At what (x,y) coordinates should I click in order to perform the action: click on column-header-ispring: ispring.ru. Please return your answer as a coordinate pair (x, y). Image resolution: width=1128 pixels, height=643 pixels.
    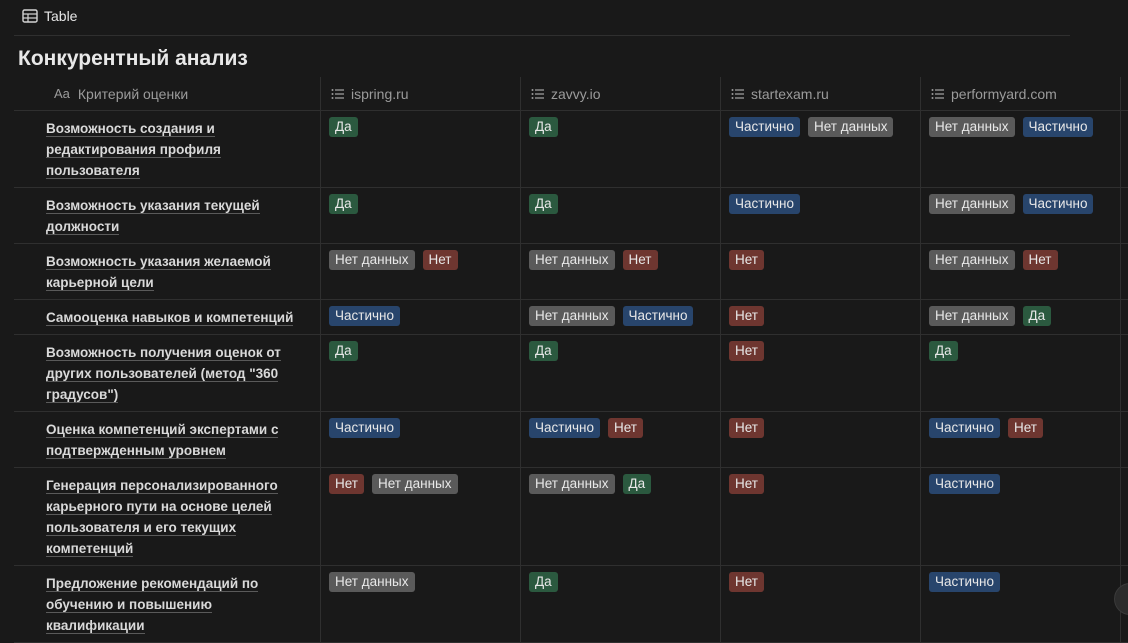
    Looking at the image, I should click on (421, 93).